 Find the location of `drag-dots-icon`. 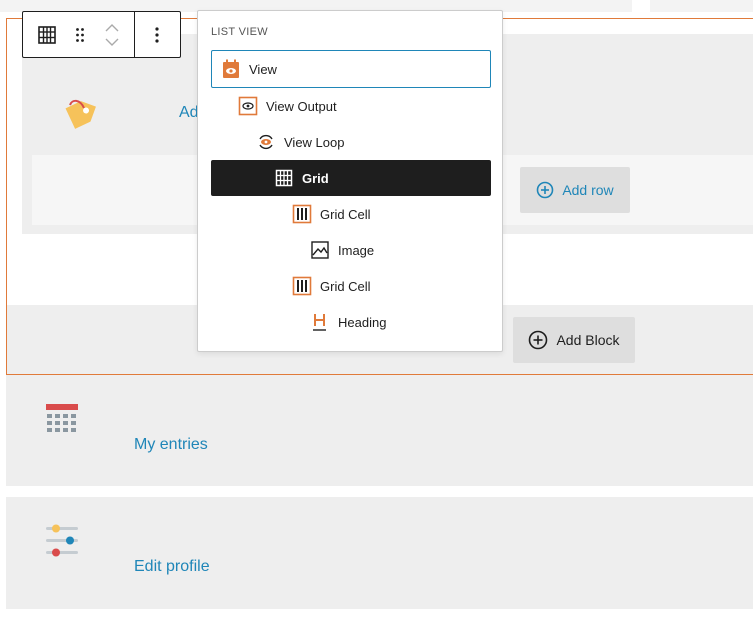

drag-dots-icon is located at coordinates (80, 34).